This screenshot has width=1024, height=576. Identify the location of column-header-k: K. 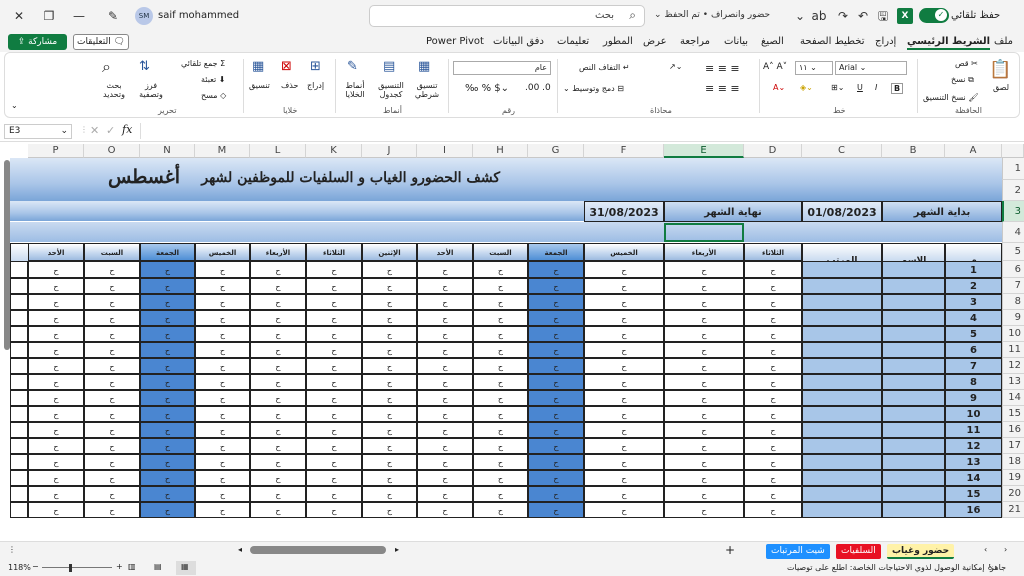
(334, 151).